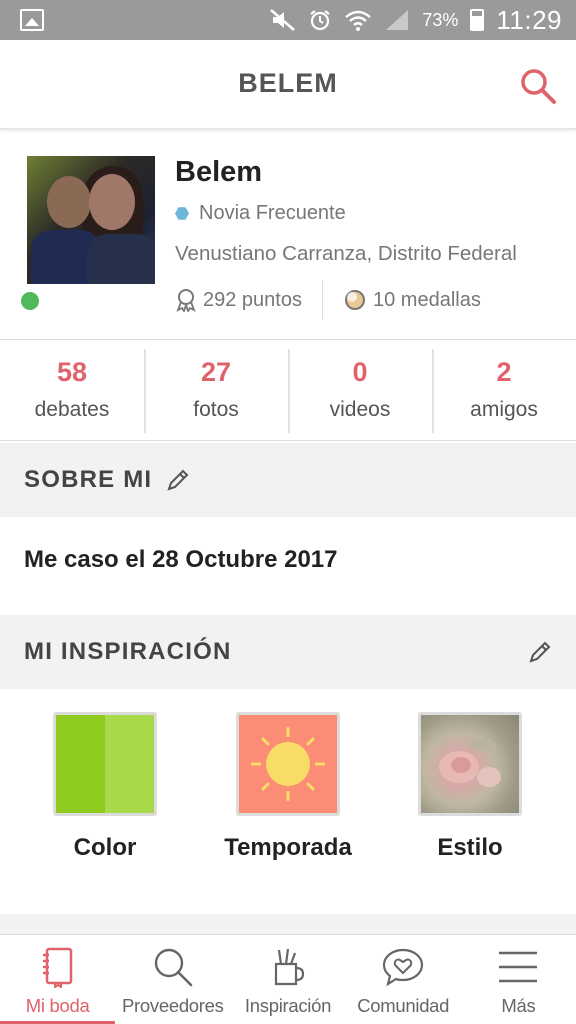 This screenshot has width=576, height=1024. What do you see at coordinates (72, 390) in the screenshot?
I see `counter-debates: 58 debates` at bounding box center [72, 390].